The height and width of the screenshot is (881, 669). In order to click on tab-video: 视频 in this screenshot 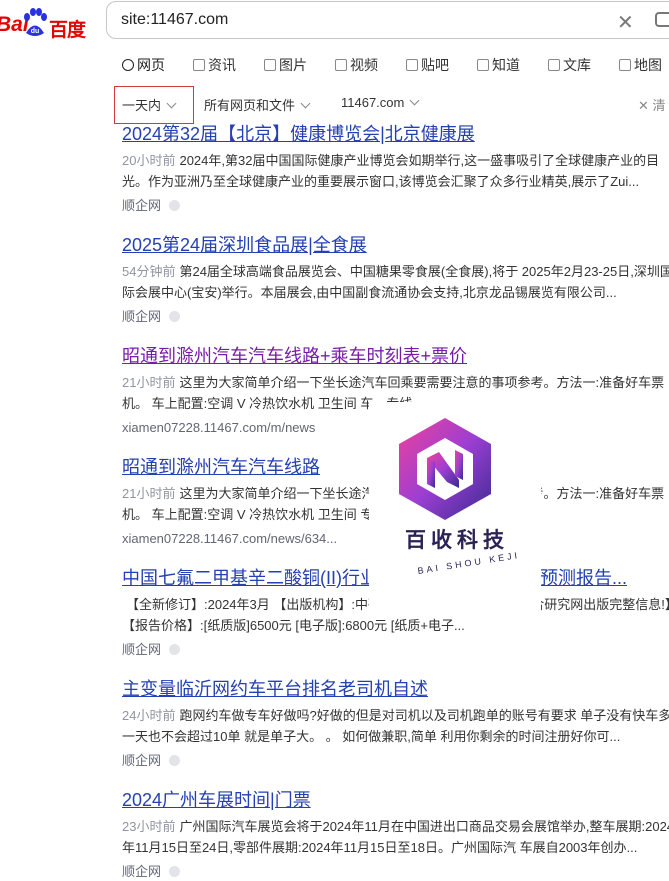, I will do `click(356, 65)`.